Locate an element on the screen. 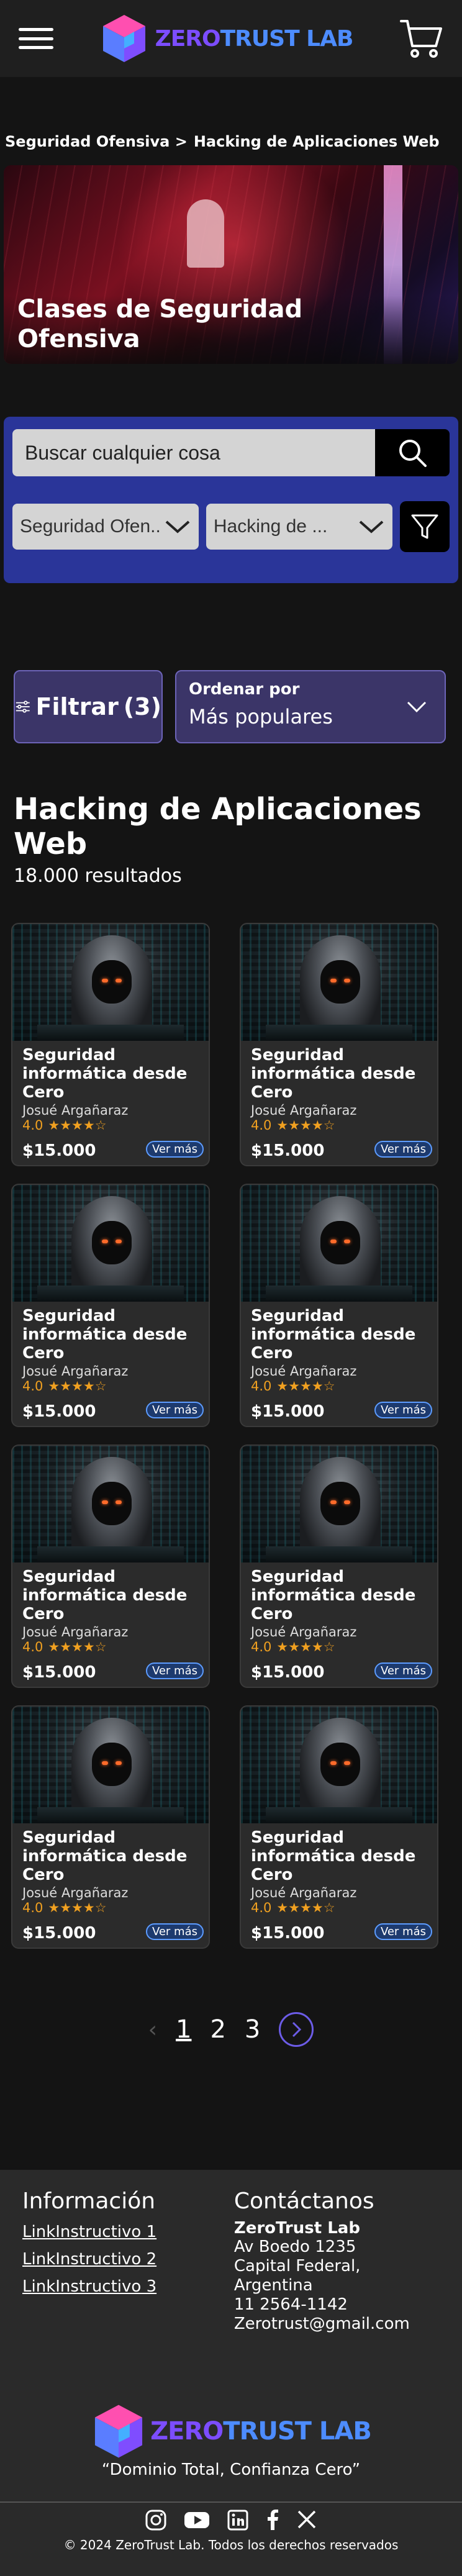 The width and height of the screenshot is (462, 2576). filter-button: Filtrar (3) is located at coordinates (89, 706).